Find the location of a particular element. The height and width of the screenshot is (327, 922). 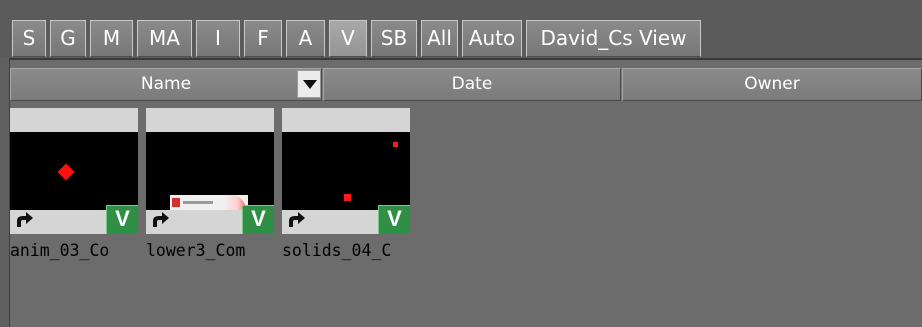

tab-m: M is located at coordinates (111, 38).